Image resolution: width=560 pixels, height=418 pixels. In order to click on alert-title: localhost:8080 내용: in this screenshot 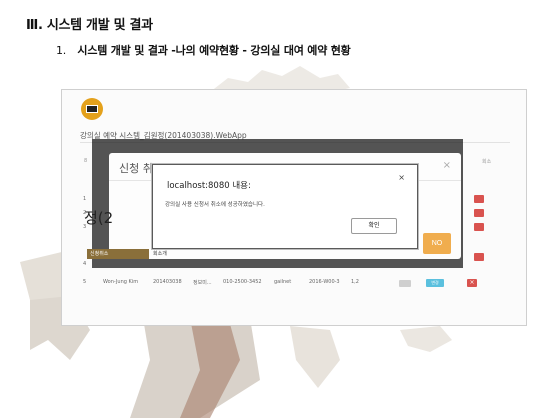, I will do `click(209, 186)`.